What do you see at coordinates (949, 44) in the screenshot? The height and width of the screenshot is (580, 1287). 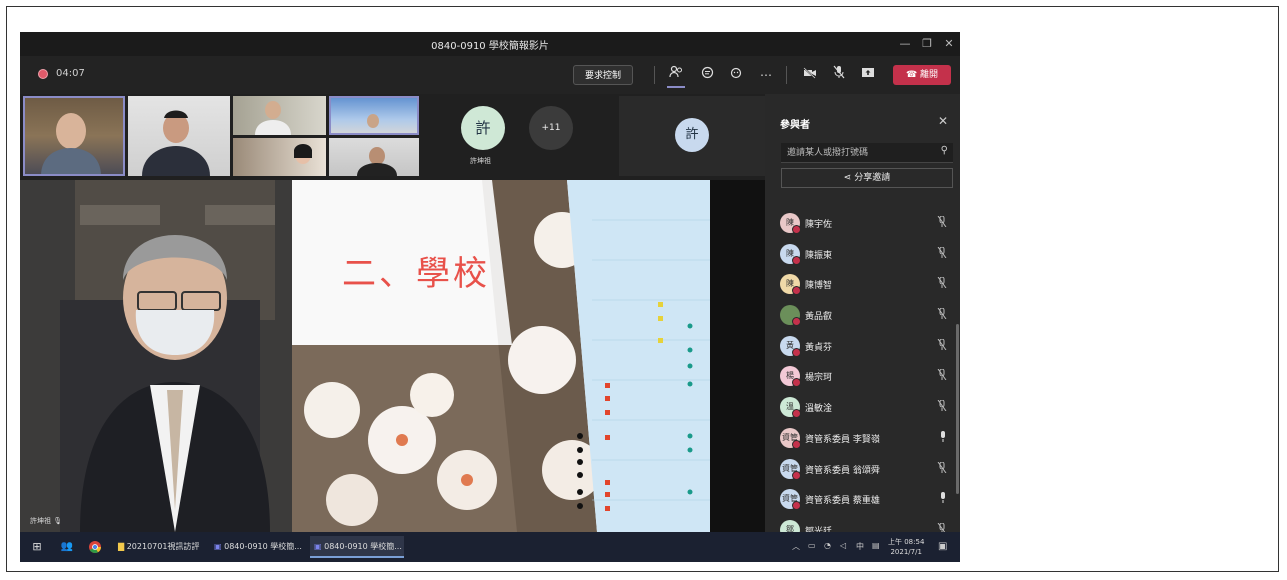 I see `close-window-icon: ✕` at bounding box center [949, 44].